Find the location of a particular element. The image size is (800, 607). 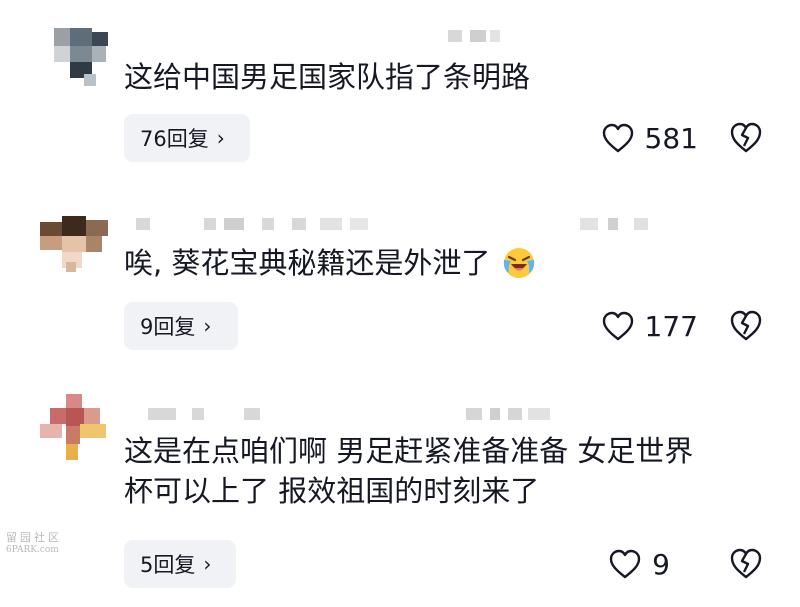

comment-text: 唉, 葵花宝典秘籍还是外泄了 is located at coordinates (444, 263).